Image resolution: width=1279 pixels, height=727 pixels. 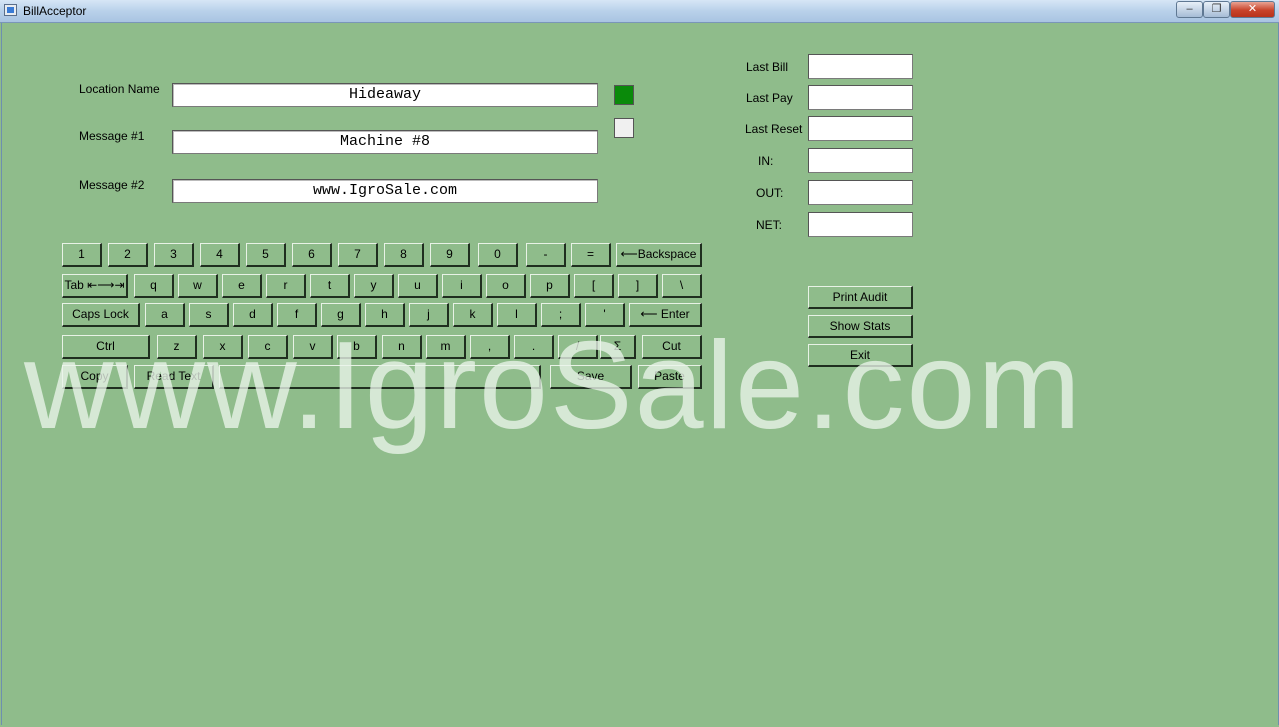 What do you see at coordinates (490, 347) in the screenshot?
I see `key-comma: ,` at bounding box center [490, 347].